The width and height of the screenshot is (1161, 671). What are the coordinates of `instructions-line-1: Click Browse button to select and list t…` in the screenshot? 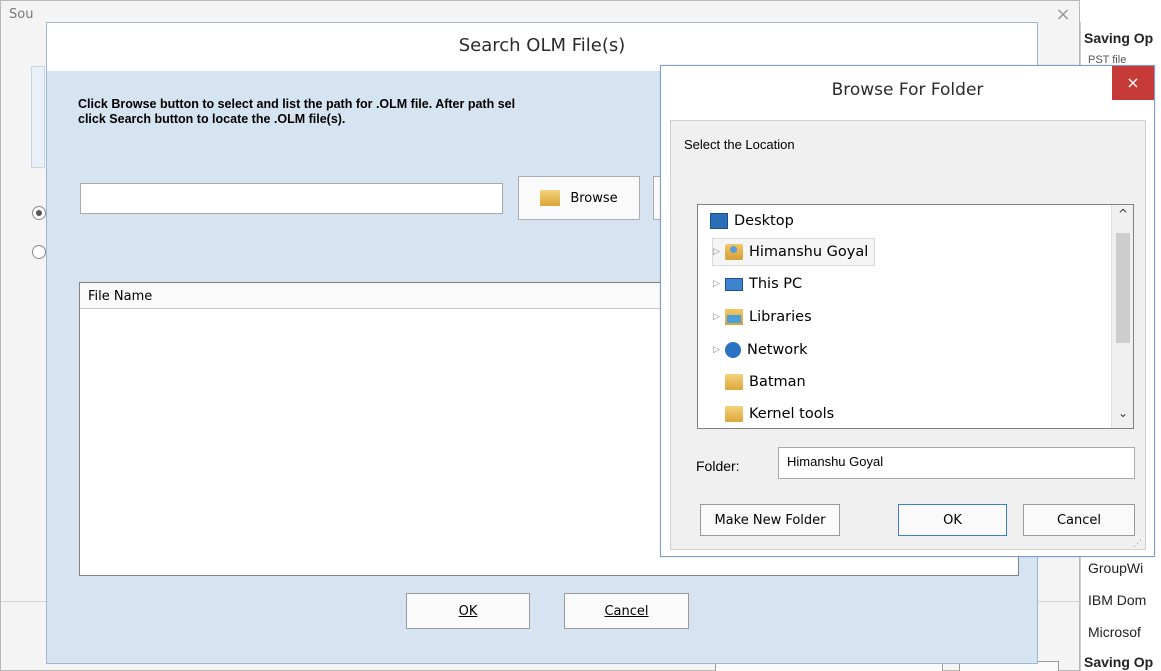 It's located at (297, 104).